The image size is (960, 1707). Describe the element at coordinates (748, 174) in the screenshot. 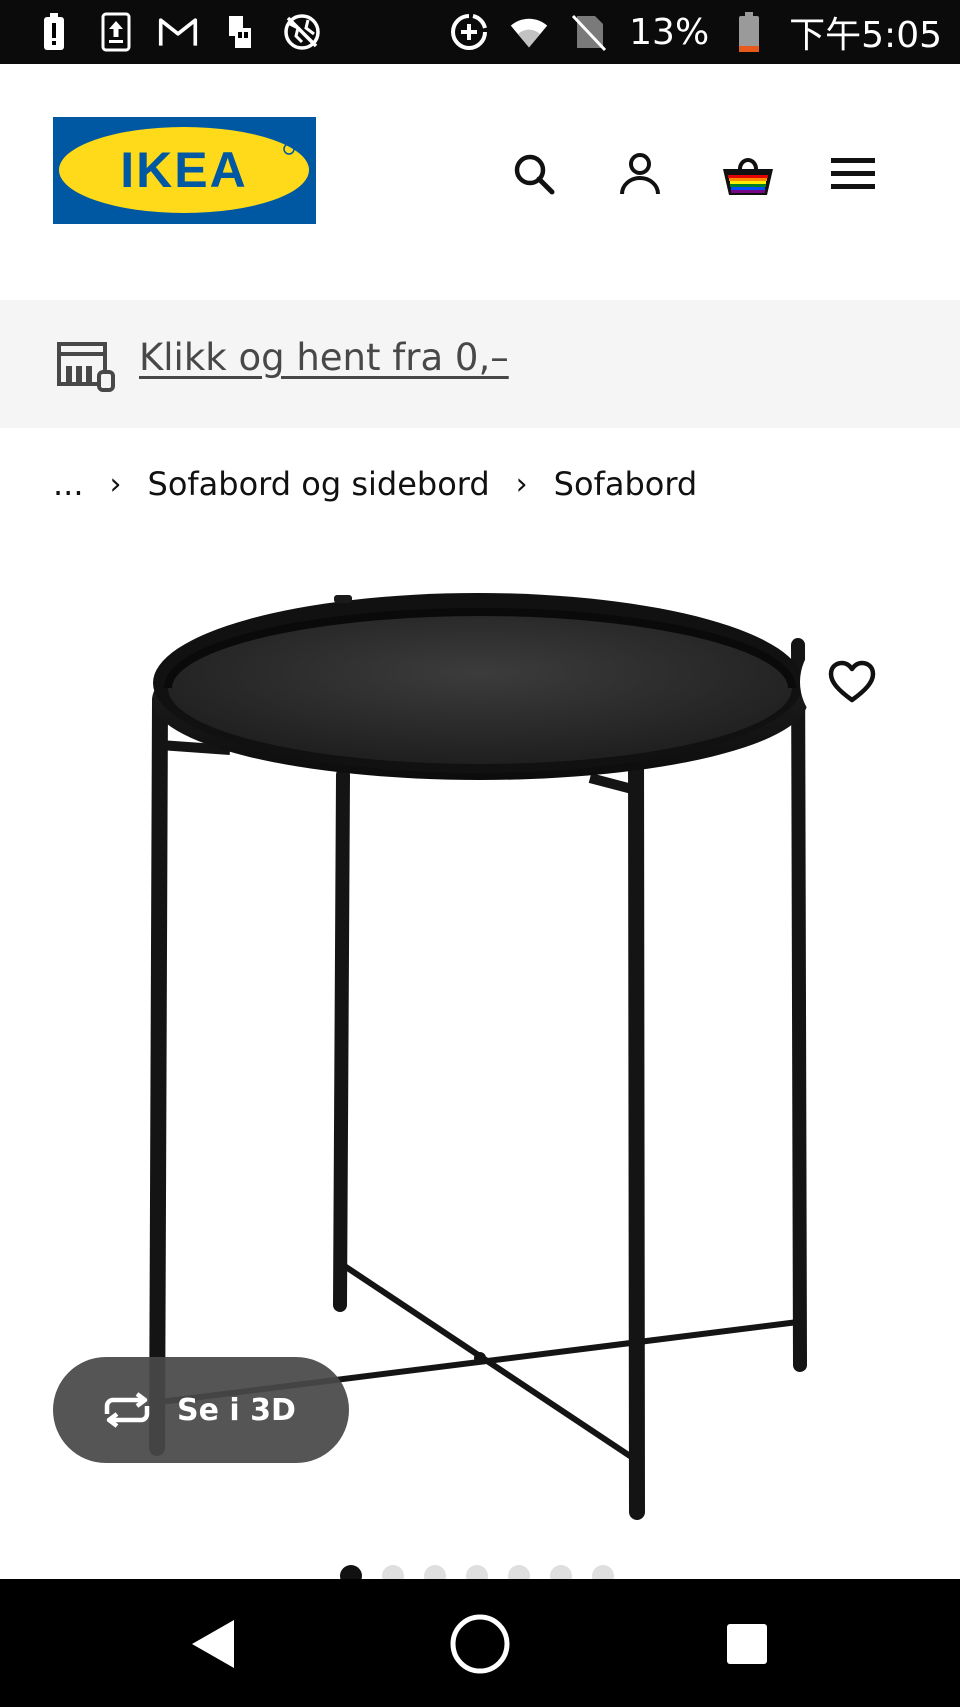

I see `basket-icon` at that location.